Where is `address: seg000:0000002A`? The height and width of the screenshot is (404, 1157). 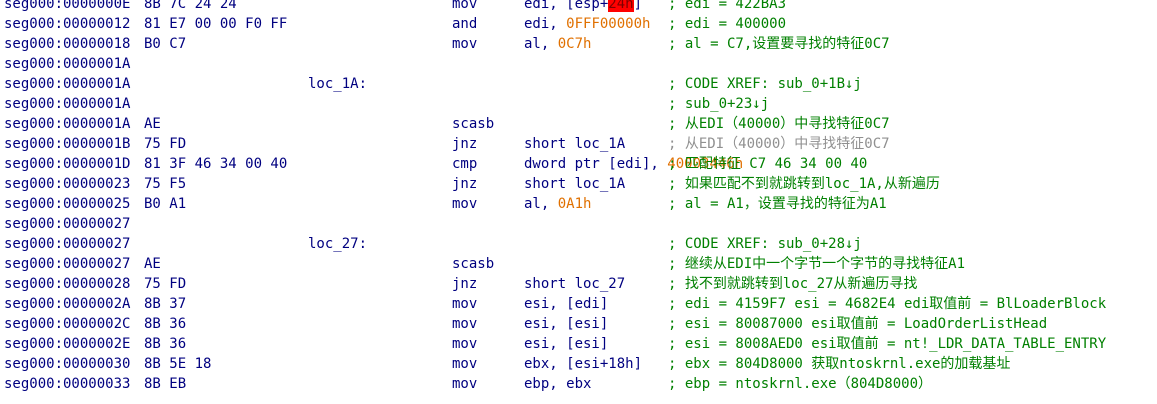 address: seg000:0000002A is located at coordinates (67, 304).